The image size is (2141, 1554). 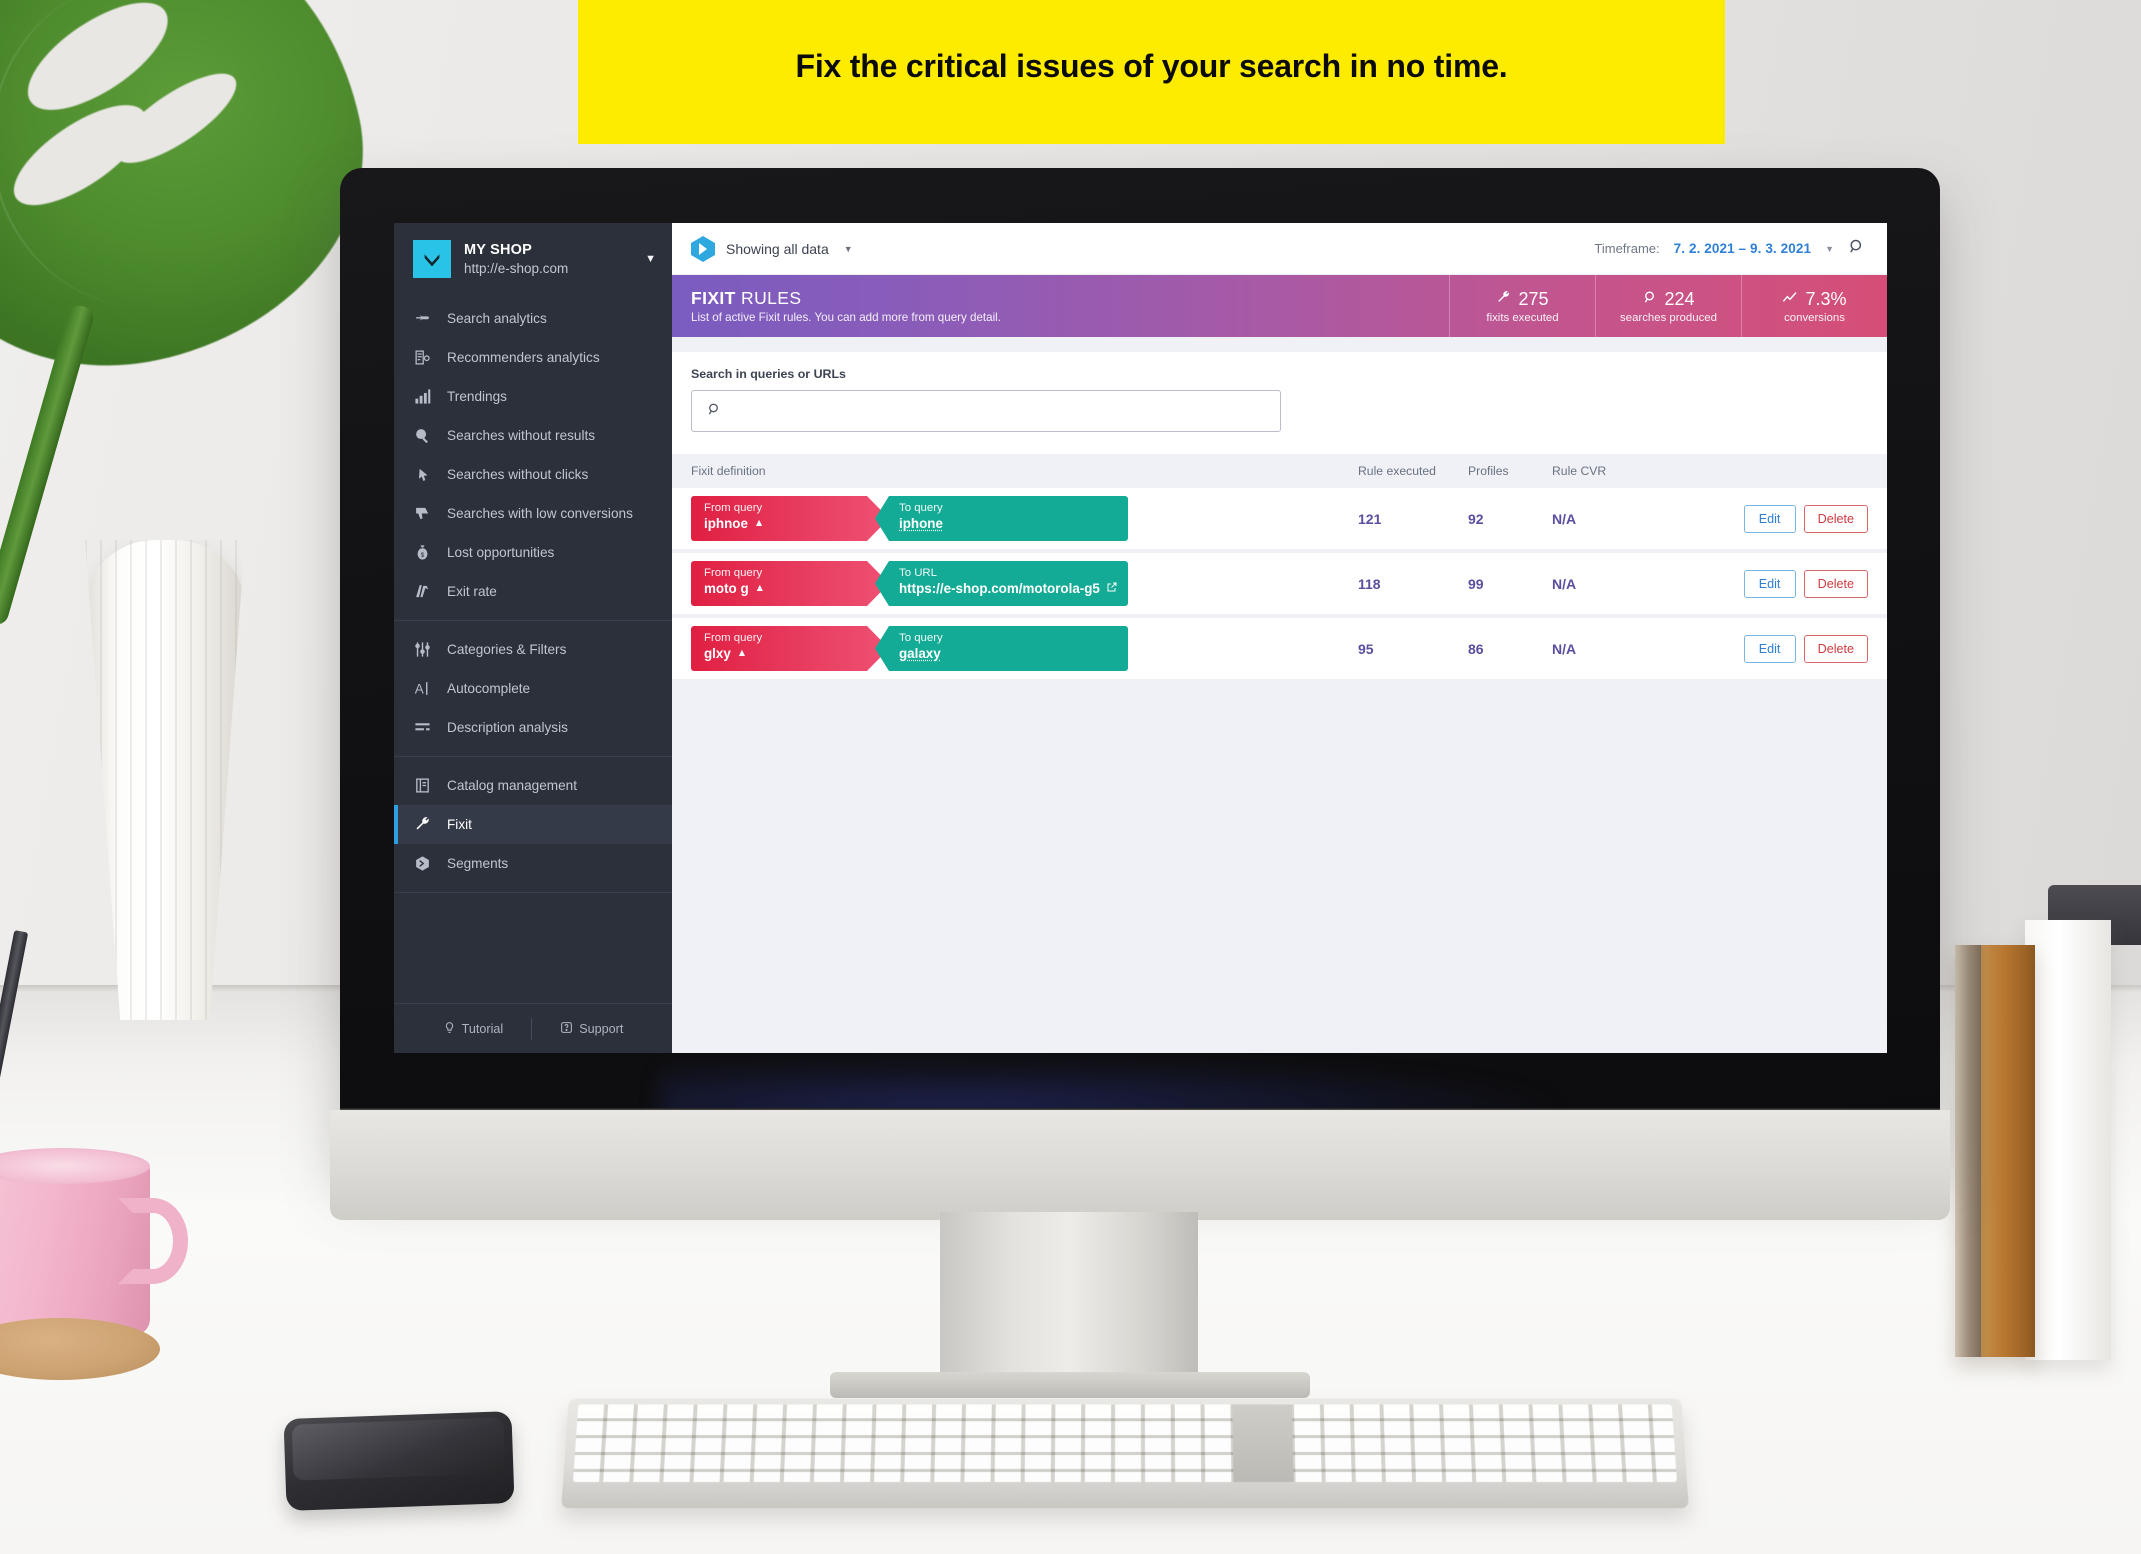 What do you see at coordinates (921, 508) in the screenshot?
I see `chip-to-label: To query` at bounding box center [921, 508].